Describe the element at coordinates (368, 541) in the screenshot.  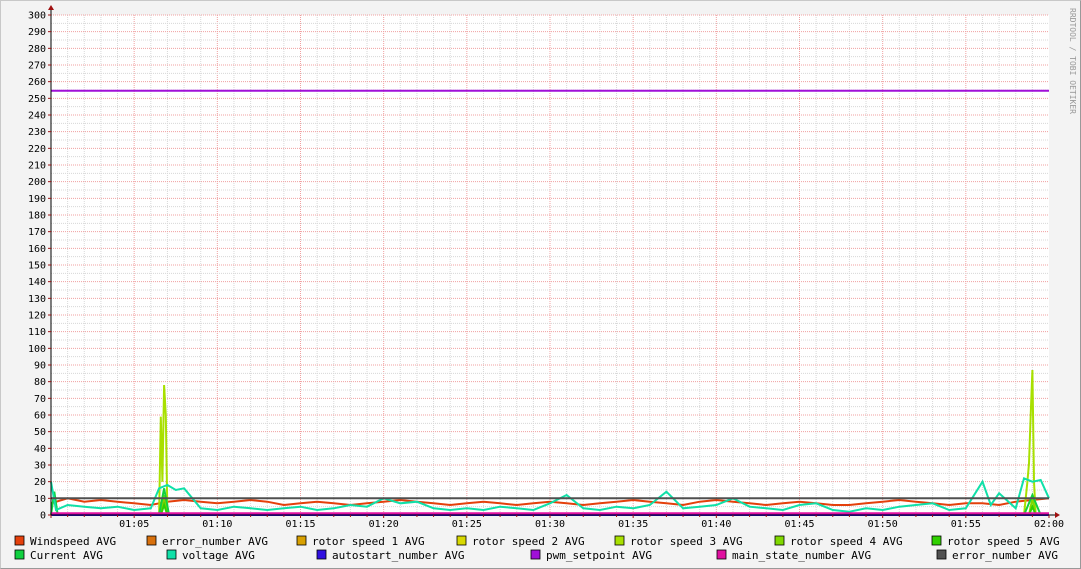
I see `legend-label: rotor speed 1 AVG` at that location.